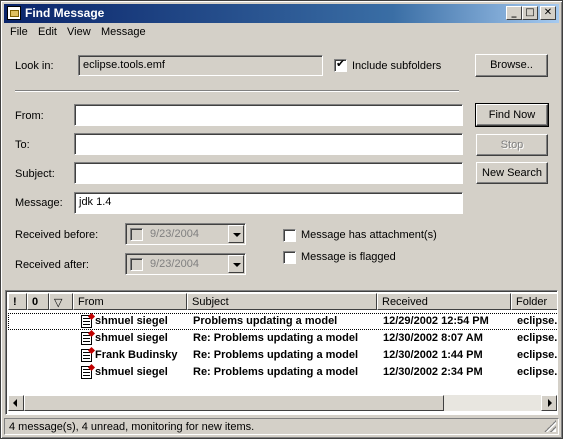  I want to click on browse-button: Browse.., so click(511, 65).